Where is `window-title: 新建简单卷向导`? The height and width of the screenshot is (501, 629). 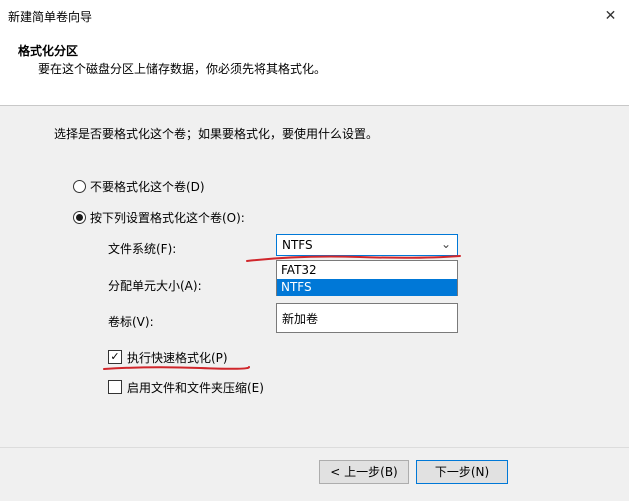 window-title: 新建简单卷向导 is located at coordinates (50, 17).